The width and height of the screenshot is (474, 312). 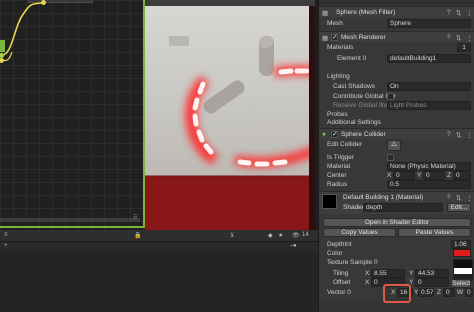 What do you see at coordinates (429, 86) in the screenshot?
I see `cast-shadows-dropdown: On` at bounding box center [429, 86].